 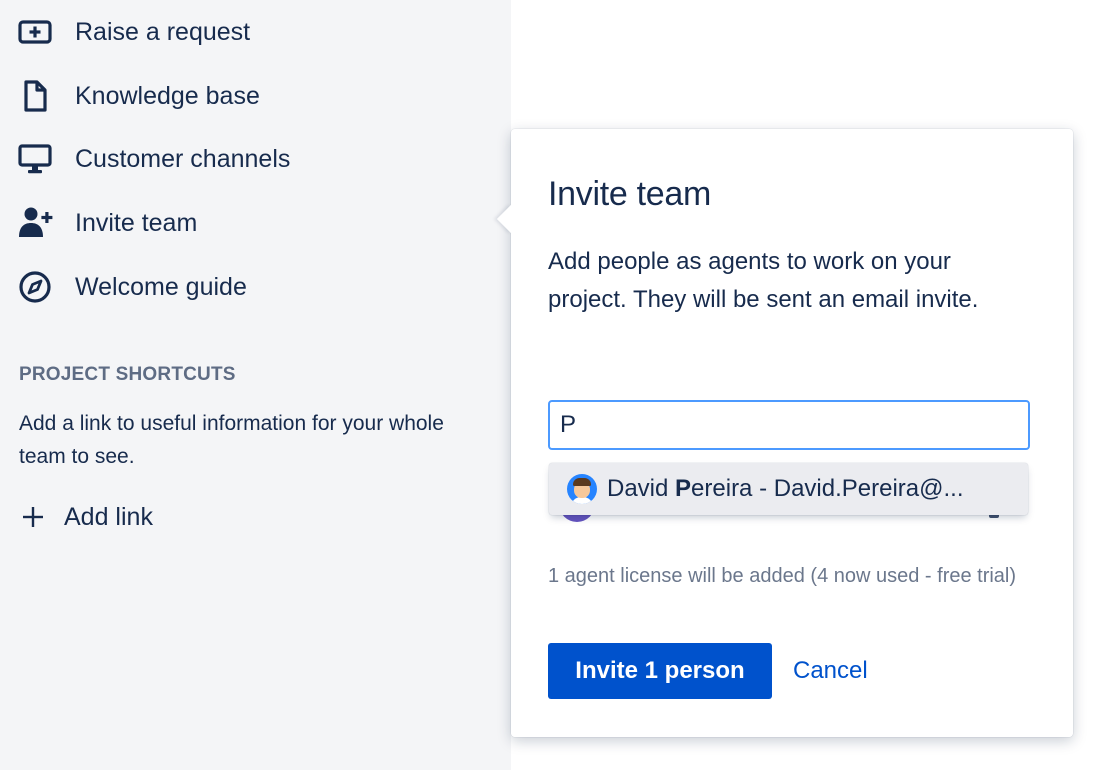 What do you see at coordinates (37, 32) in the screenshot?
I see `plus-box-icon` at bounding box center [37, 32].